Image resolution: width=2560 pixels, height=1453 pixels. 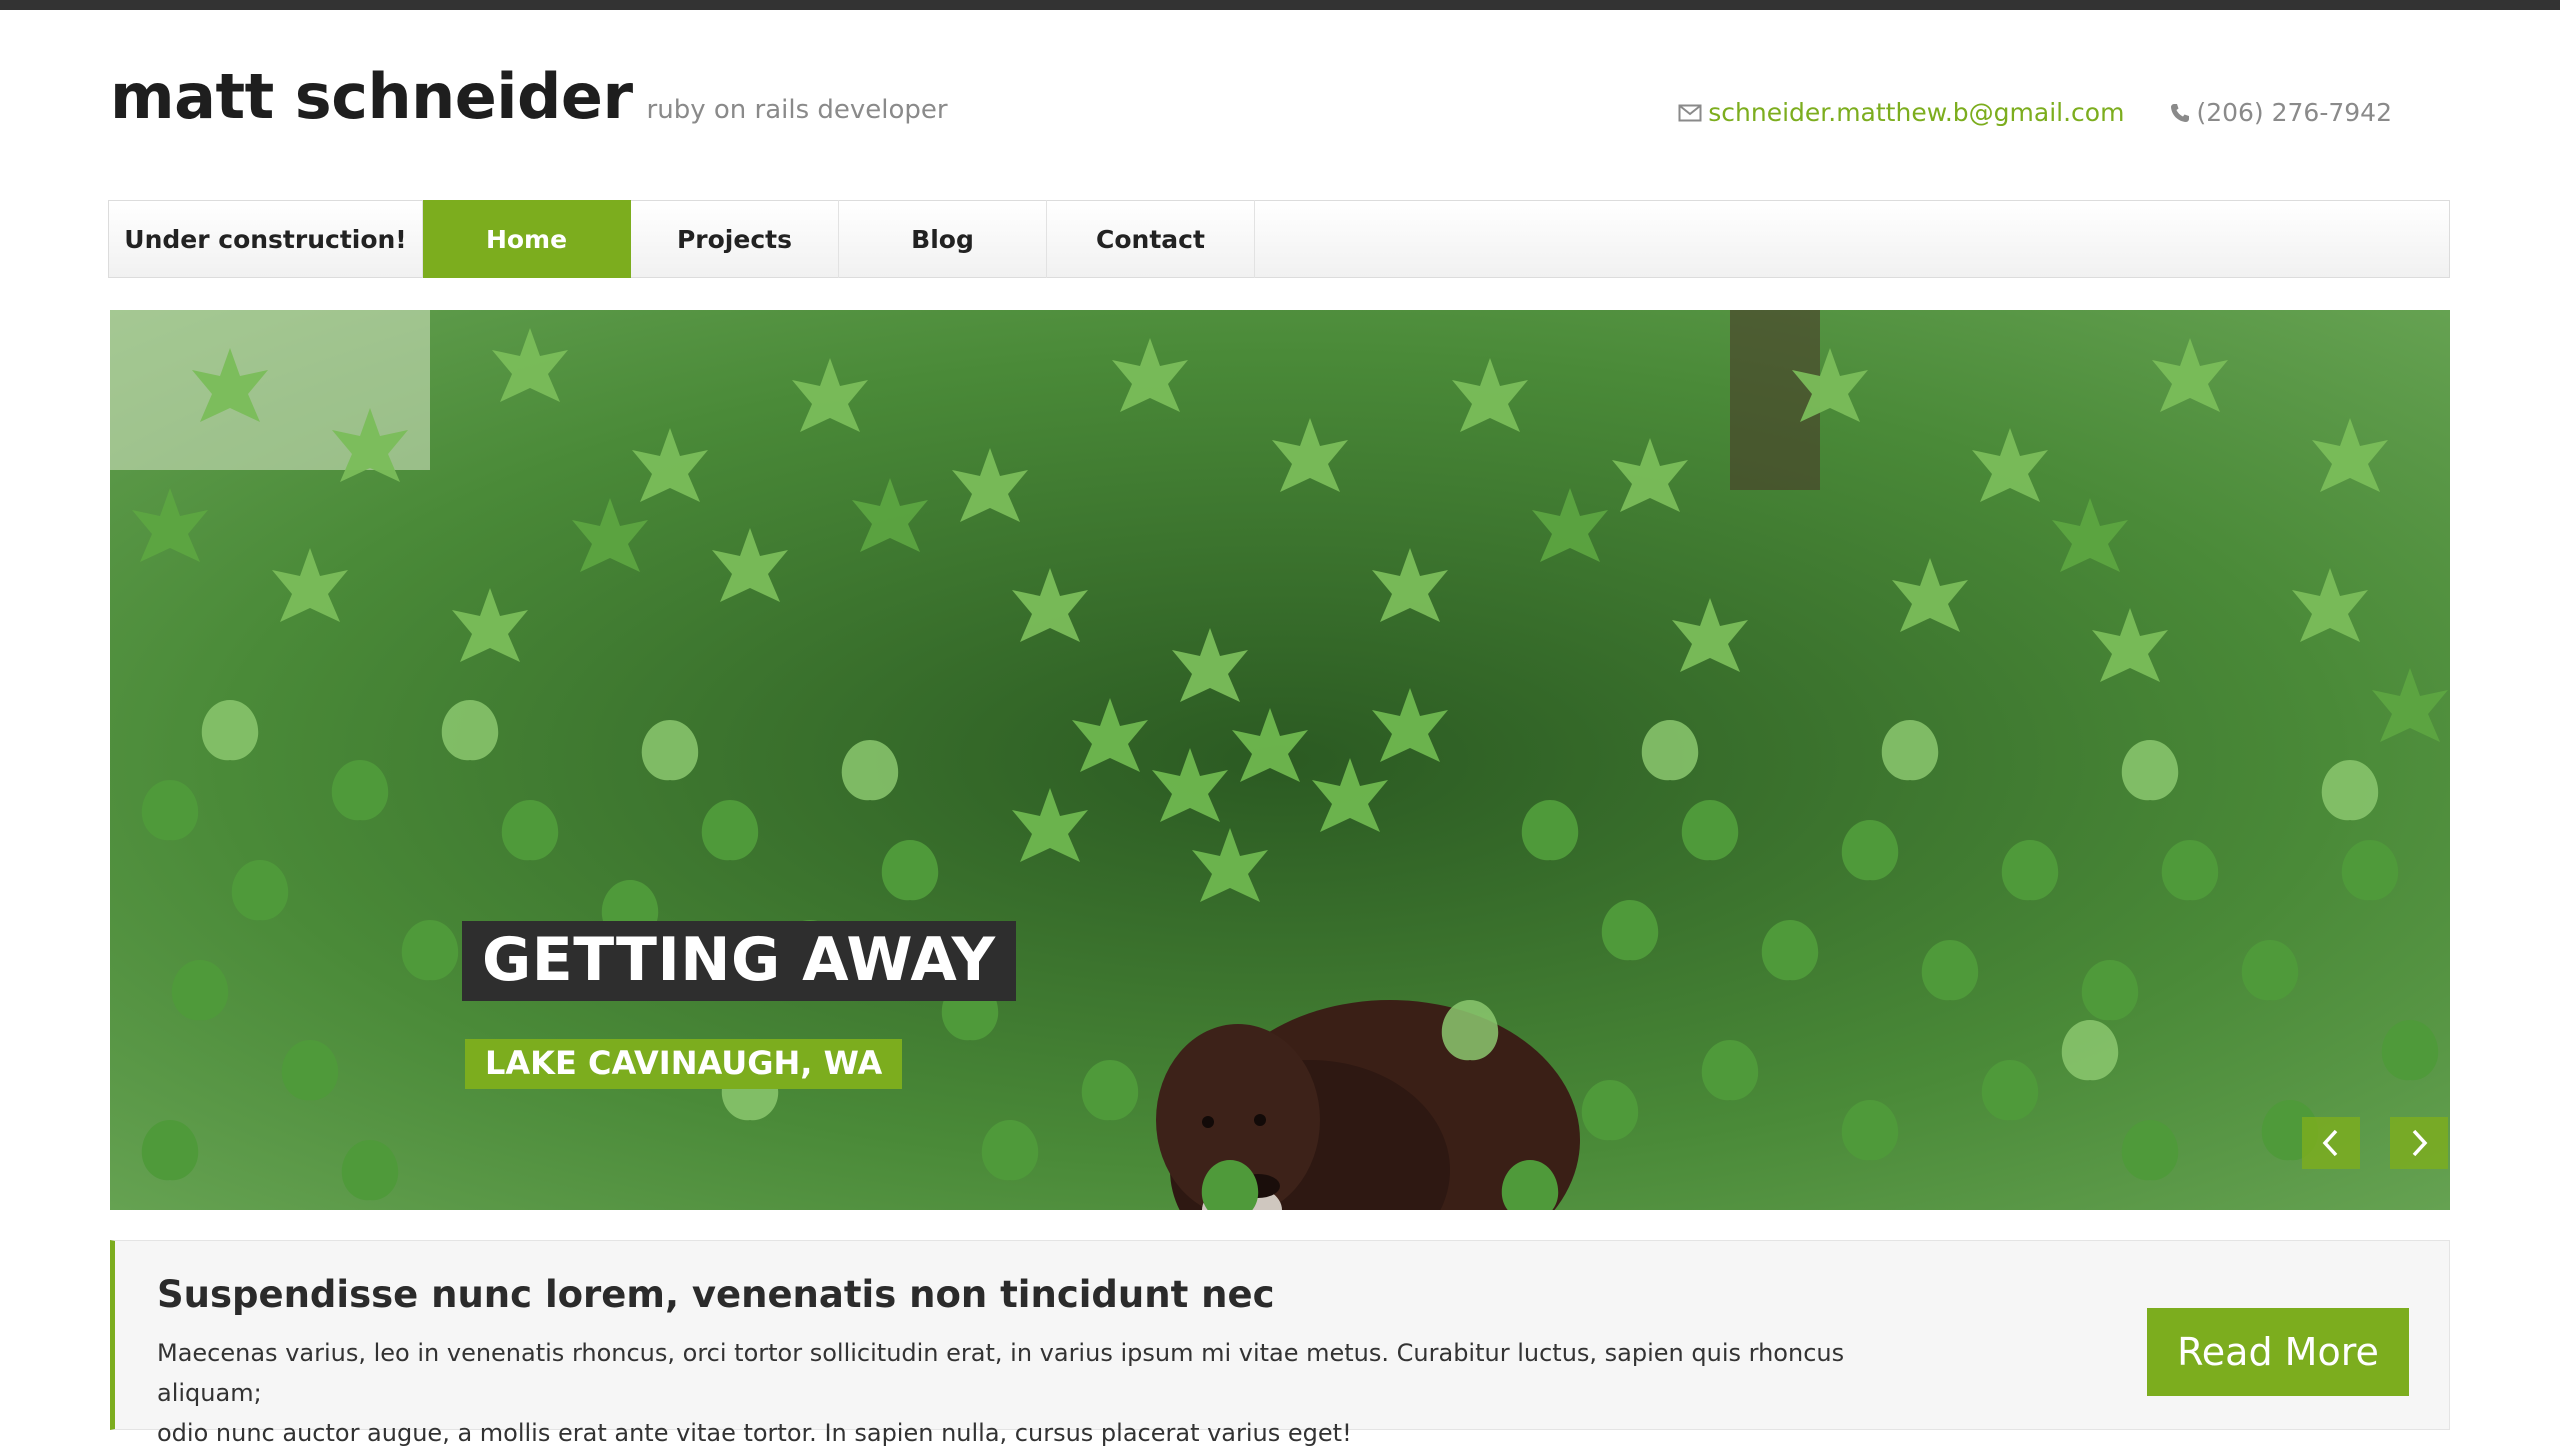 I want to click on envelope-icon, so click(x=1690, y=112).